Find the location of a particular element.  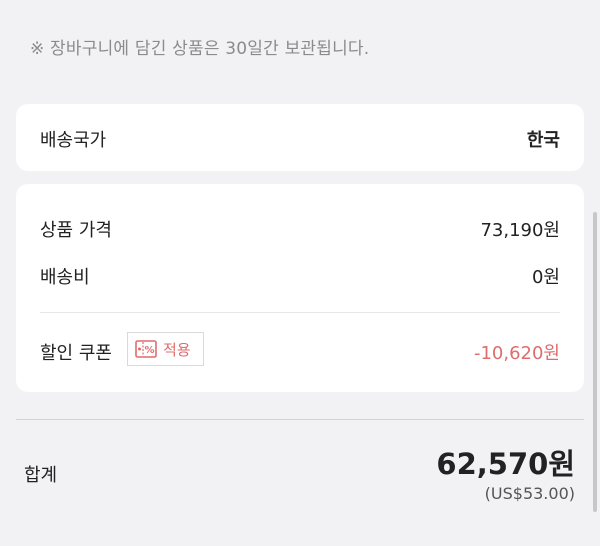

price-divider is located at coordinates (300, 312).